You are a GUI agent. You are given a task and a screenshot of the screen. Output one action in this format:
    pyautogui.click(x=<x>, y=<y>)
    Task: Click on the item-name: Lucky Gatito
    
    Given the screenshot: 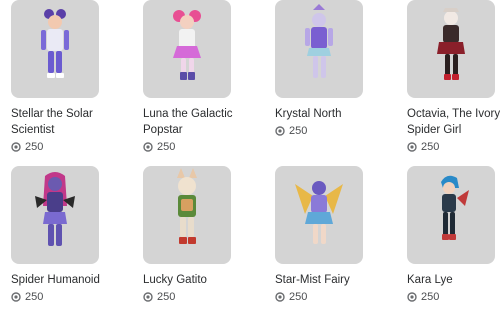 What is the action you would take?
    pyautogui.click(x=193, y=280)
    